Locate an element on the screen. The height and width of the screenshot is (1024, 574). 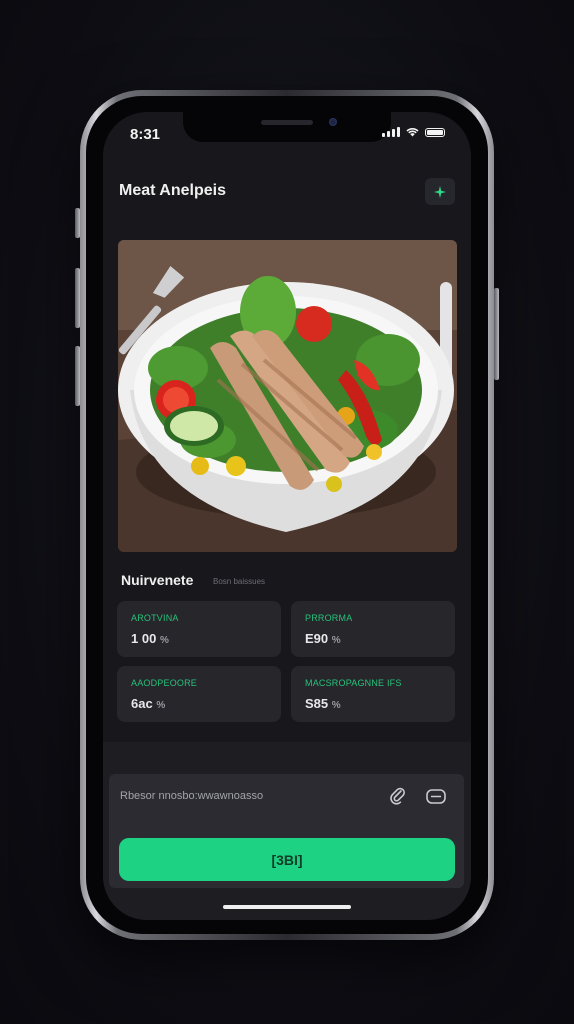
nutrient-label: MACSROPAGNNE IFS is located at coordinates (353, 683).